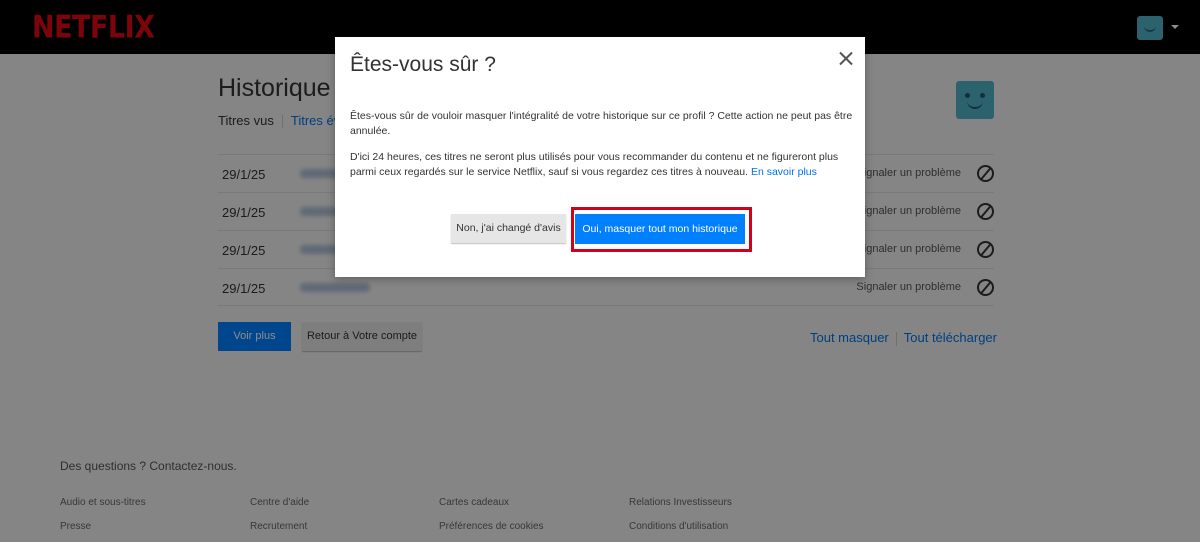 This screenshot has height=542, width=1200. Describe the element at coordinates (846, 59) in the screenshot. I see `close-icon` at that location.